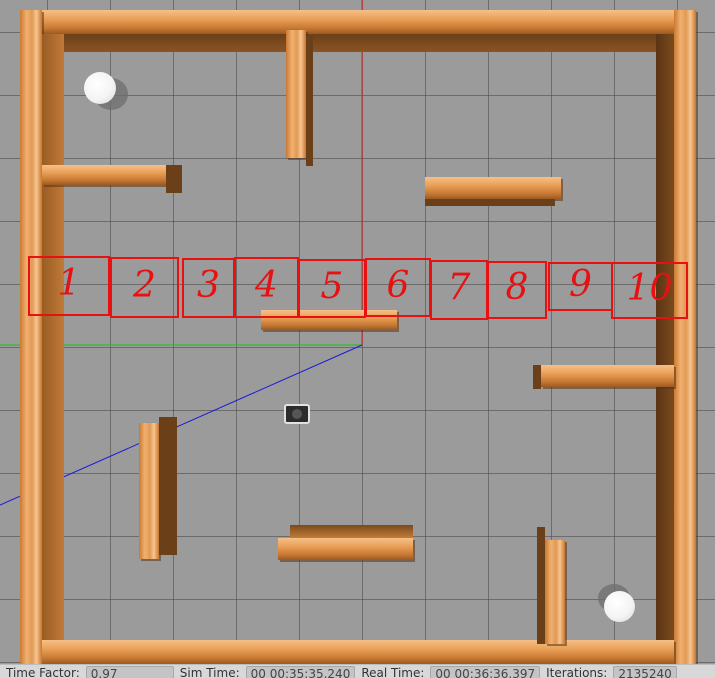  What do you see at coordinates (485, 672) in the screenshot?
I see `real-time-value: 00 00:36:36.397` at bounding box center [485, 672].